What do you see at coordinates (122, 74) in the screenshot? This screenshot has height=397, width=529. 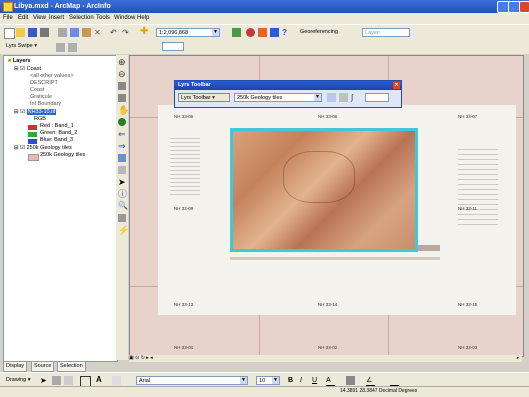 I see `zoom-out-icon: ⊖` at bounding box center [122, 74].